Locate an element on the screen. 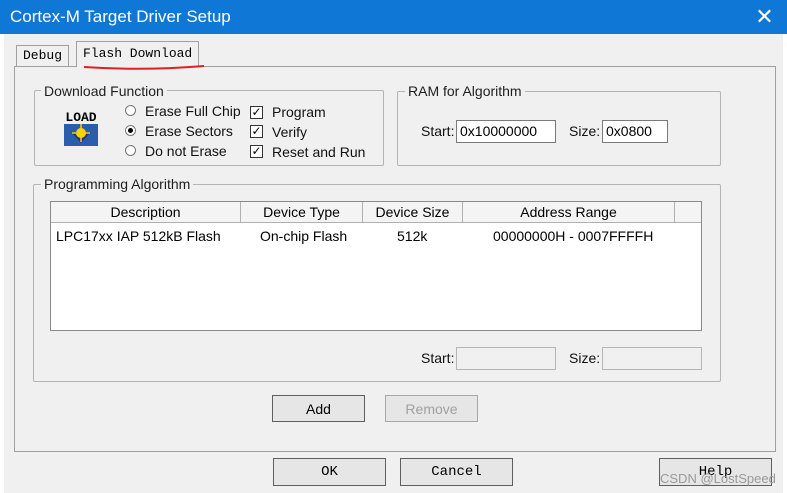  cancel-button: Cancel is located at coordinates (456, 472).